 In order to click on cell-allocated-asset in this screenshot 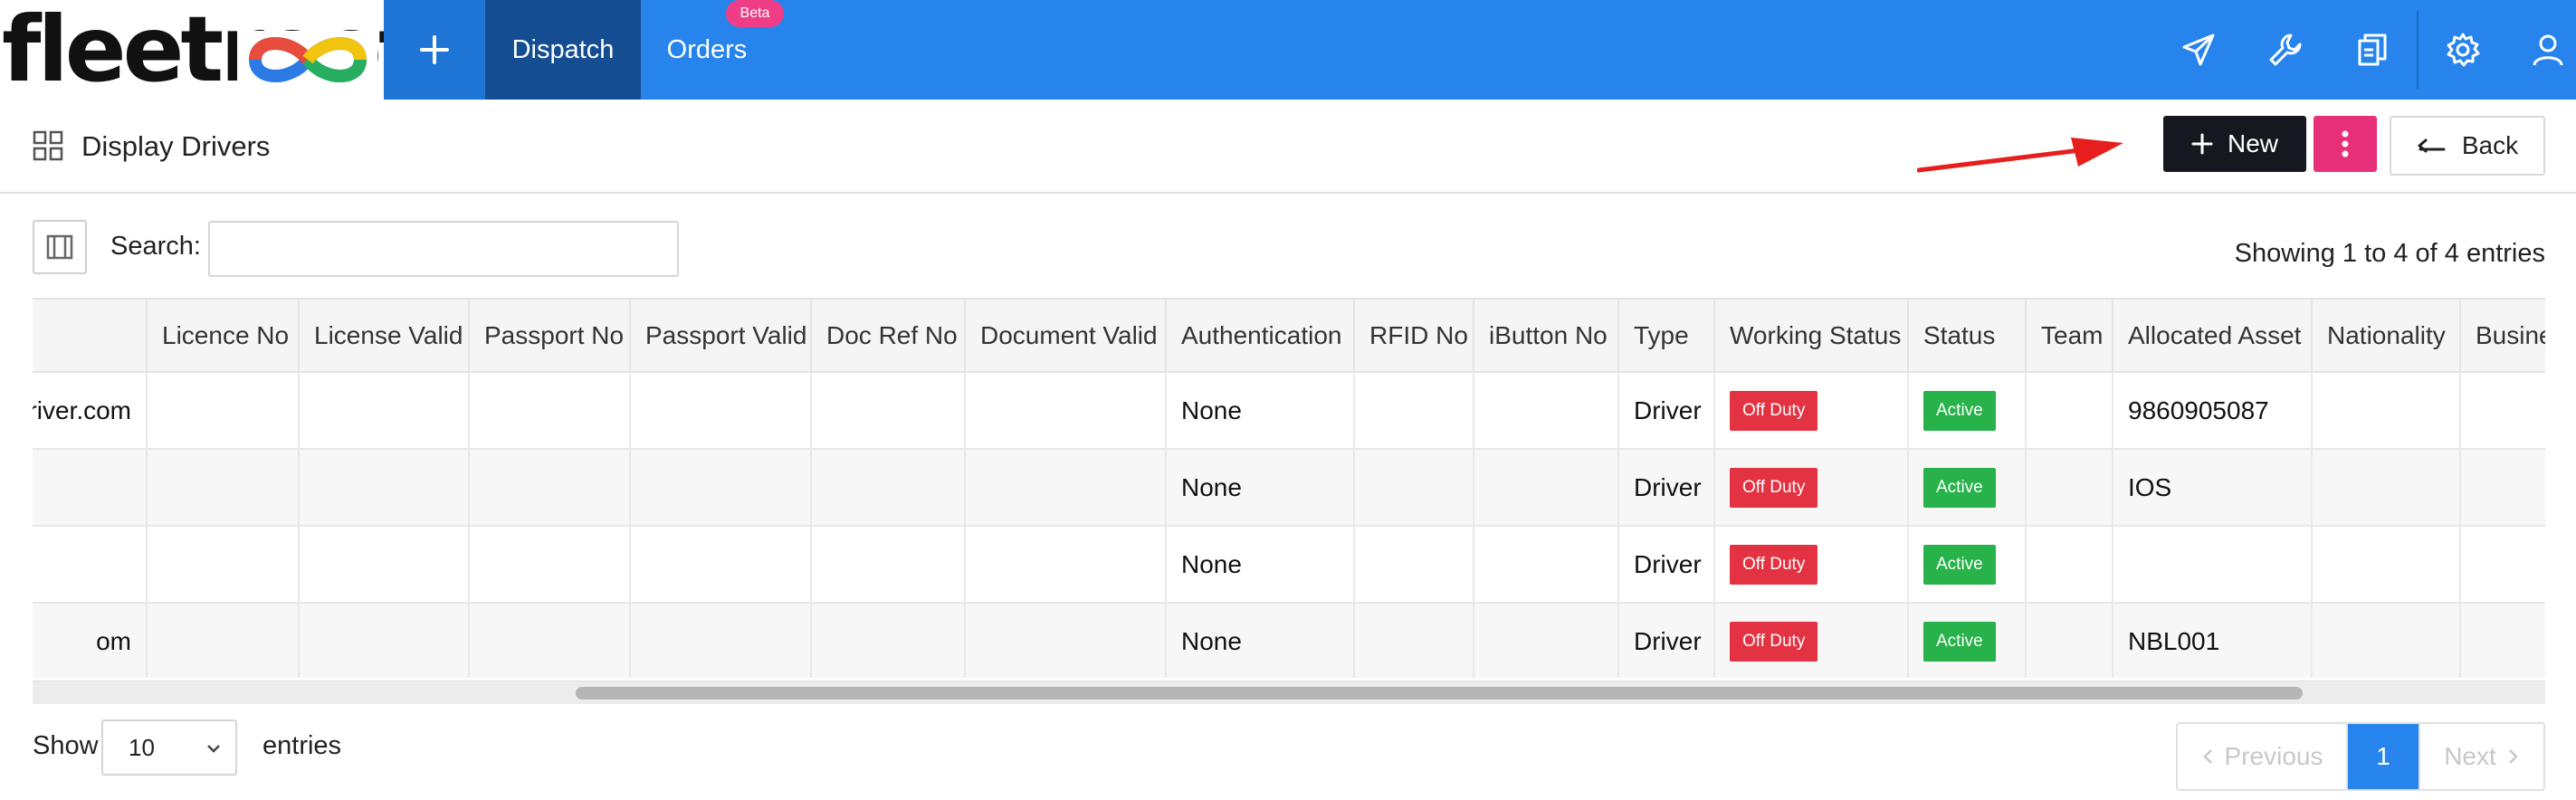, I will do `click(2213, 565)`.